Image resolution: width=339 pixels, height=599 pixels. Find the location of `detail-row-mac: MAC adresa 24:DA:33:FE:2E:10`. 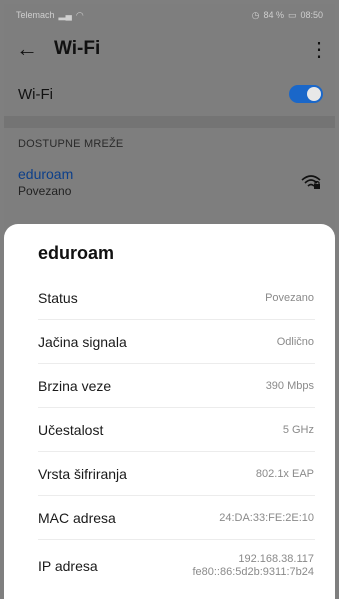

detail-row-mac: MAC adresa 24:DA:33:FE:2E:10 is located at coordinates (176, 518).